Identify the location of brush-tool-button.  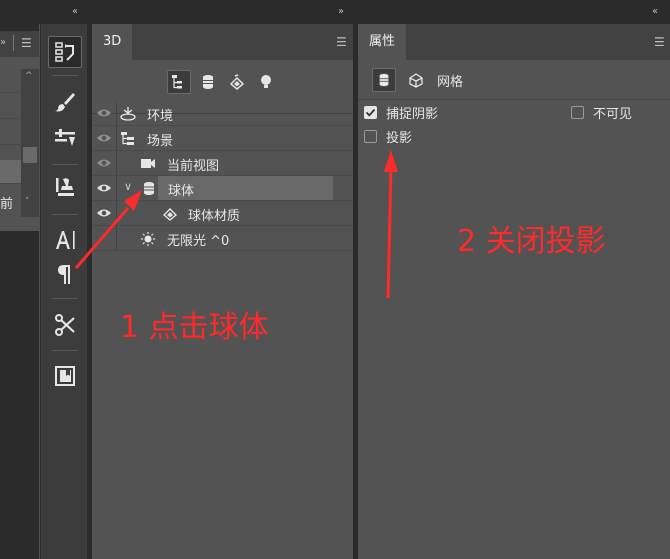
(65, 102).